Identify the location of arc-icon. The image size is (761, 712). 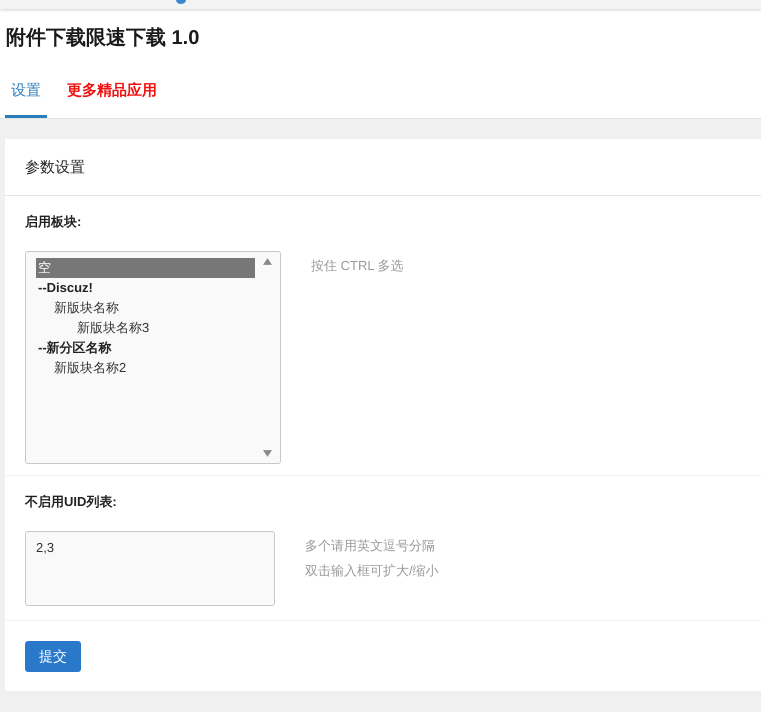
(181, 2).